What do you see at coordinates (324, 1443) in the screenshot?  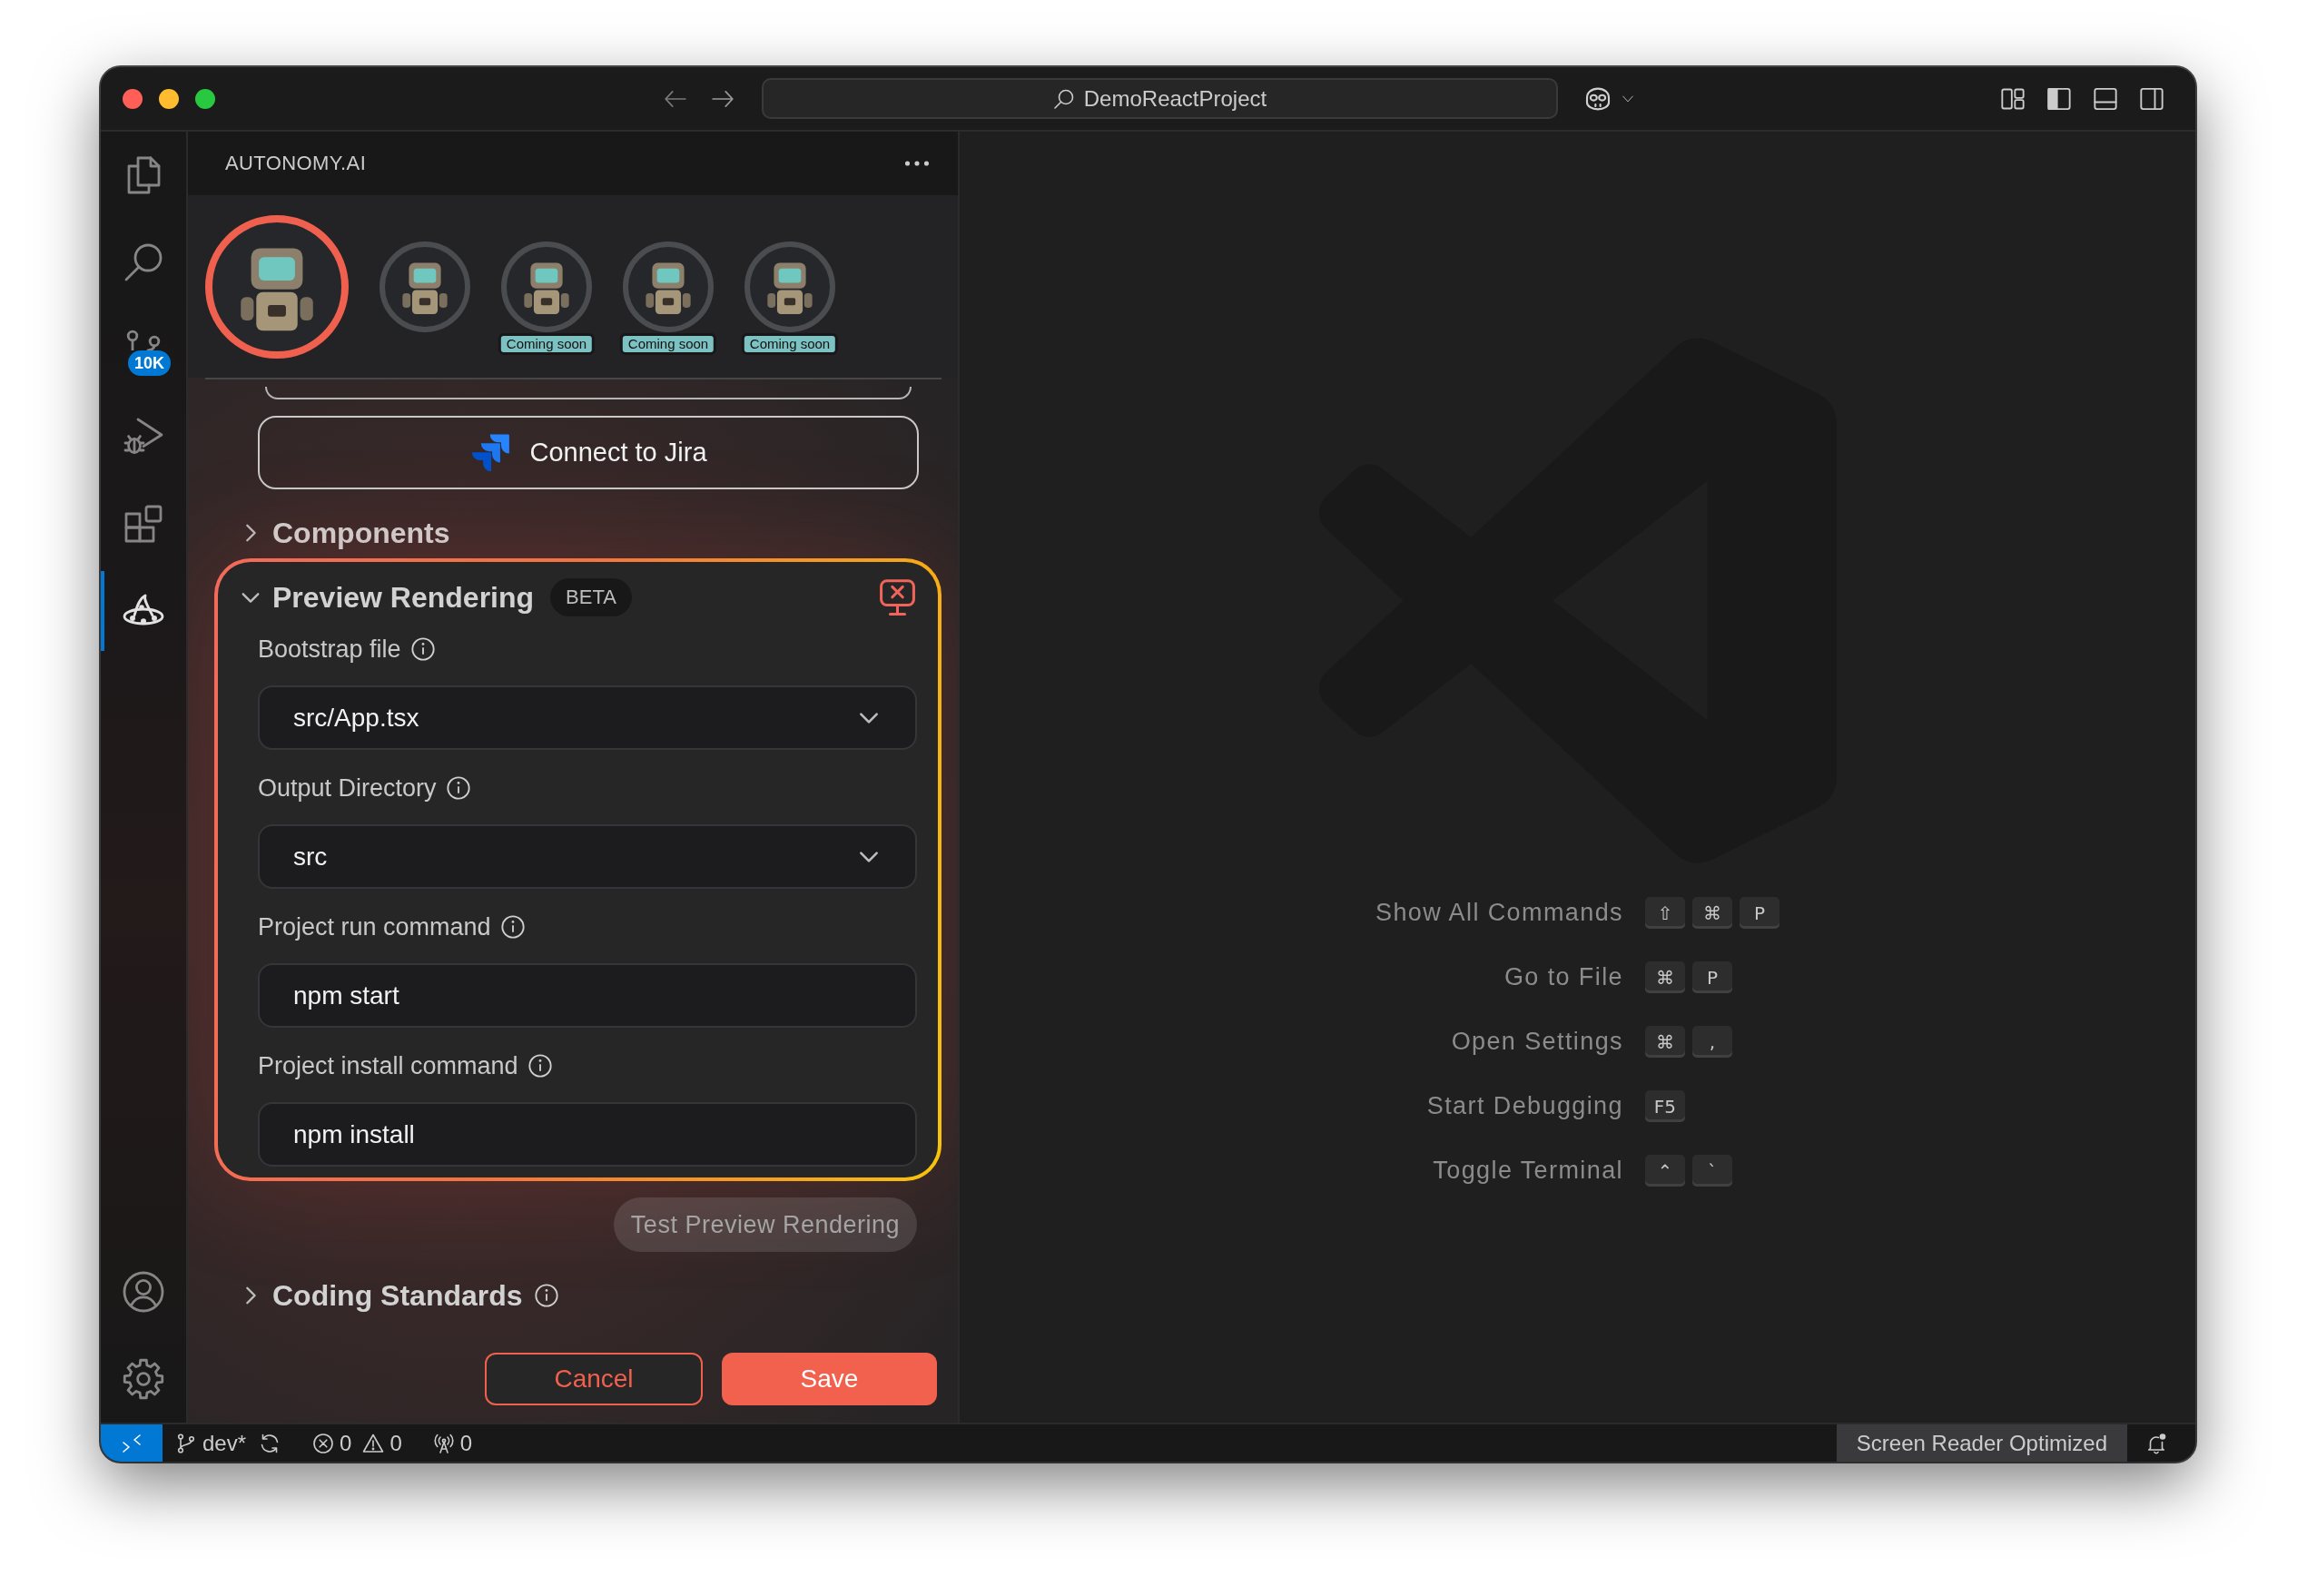 I see `error-icon` at bounding box center [324, 1443].